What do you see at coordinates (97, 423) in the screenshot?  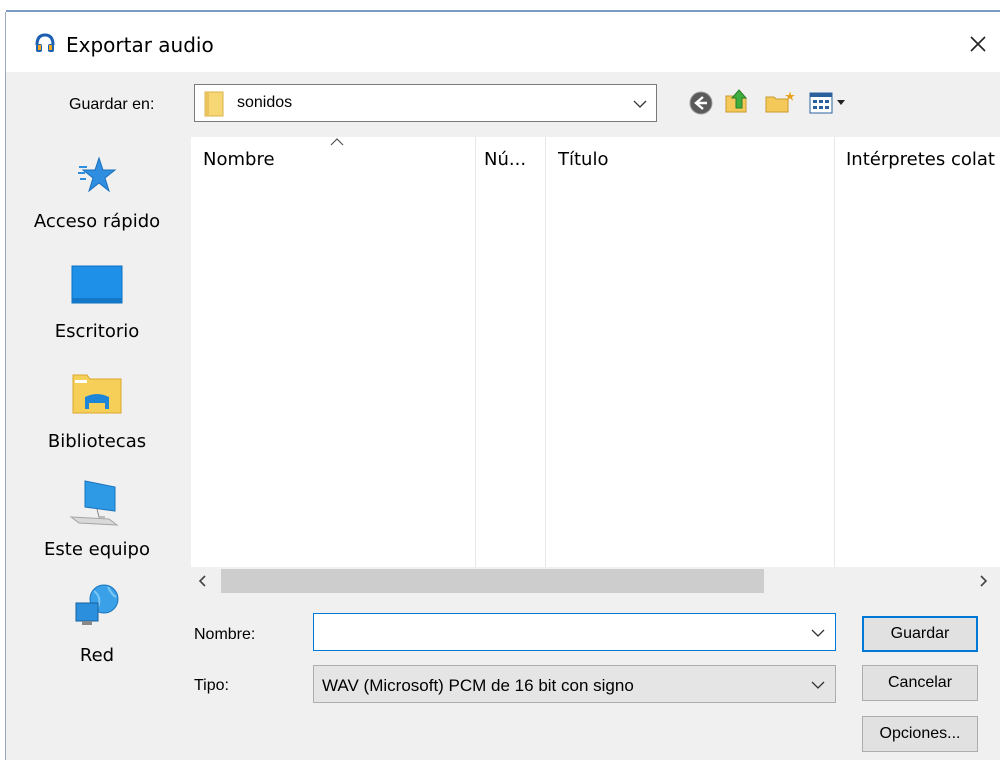 I see `place-libraries: Bibliotecas` at bounding box center [97, 423].